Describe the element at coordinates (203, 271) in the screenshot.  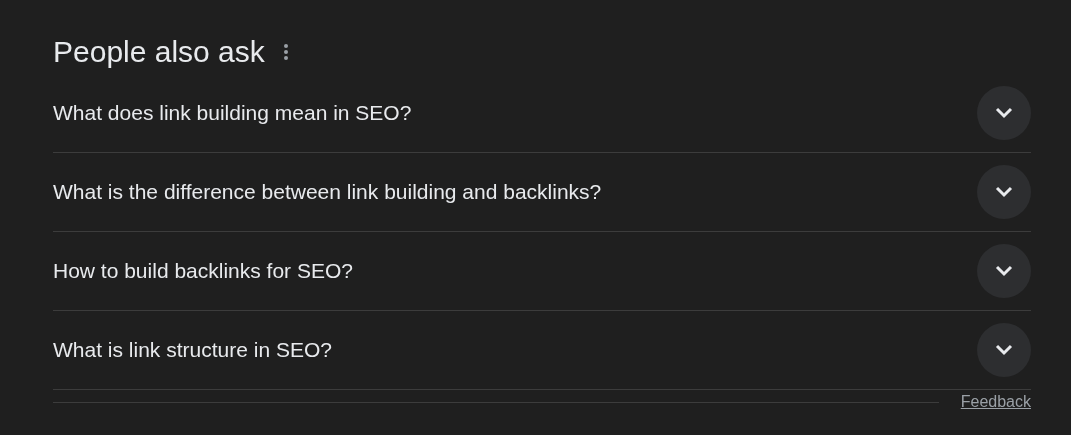
I see `question-text: How to build backlinks for SEO?` at that location.